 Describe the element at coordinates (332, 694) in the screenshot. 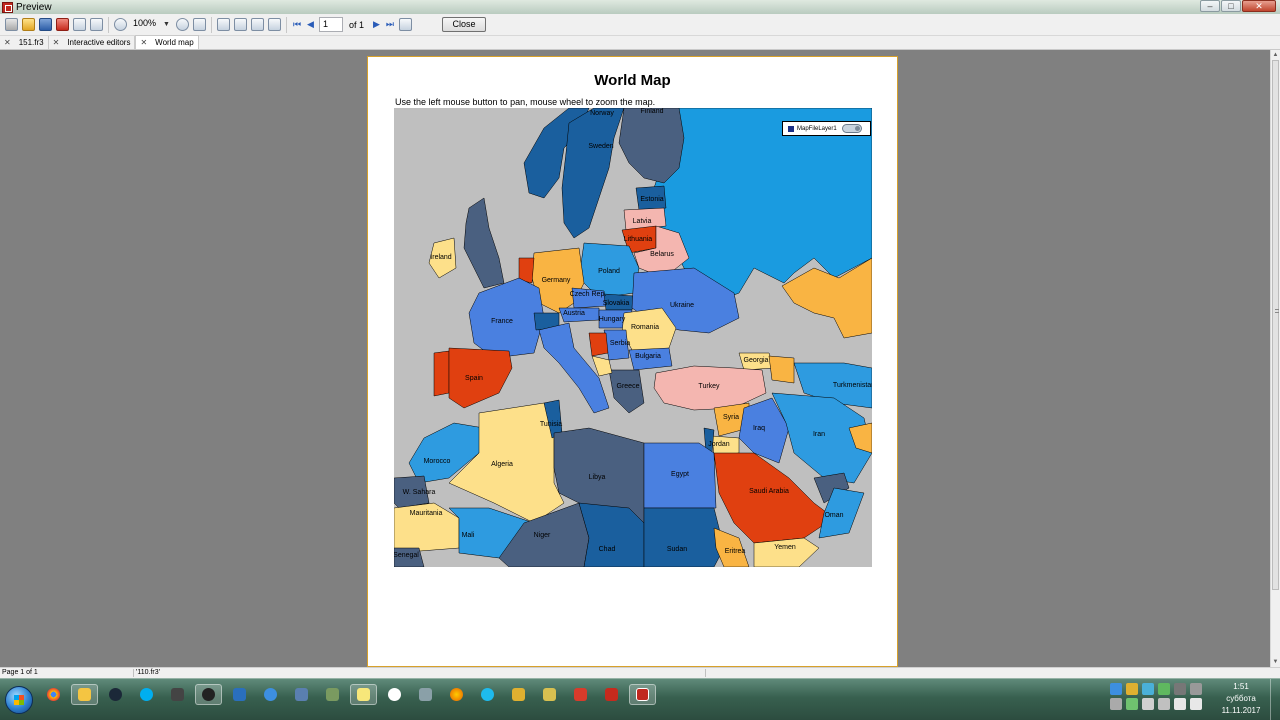

I see `taskbar-app10` at that location.